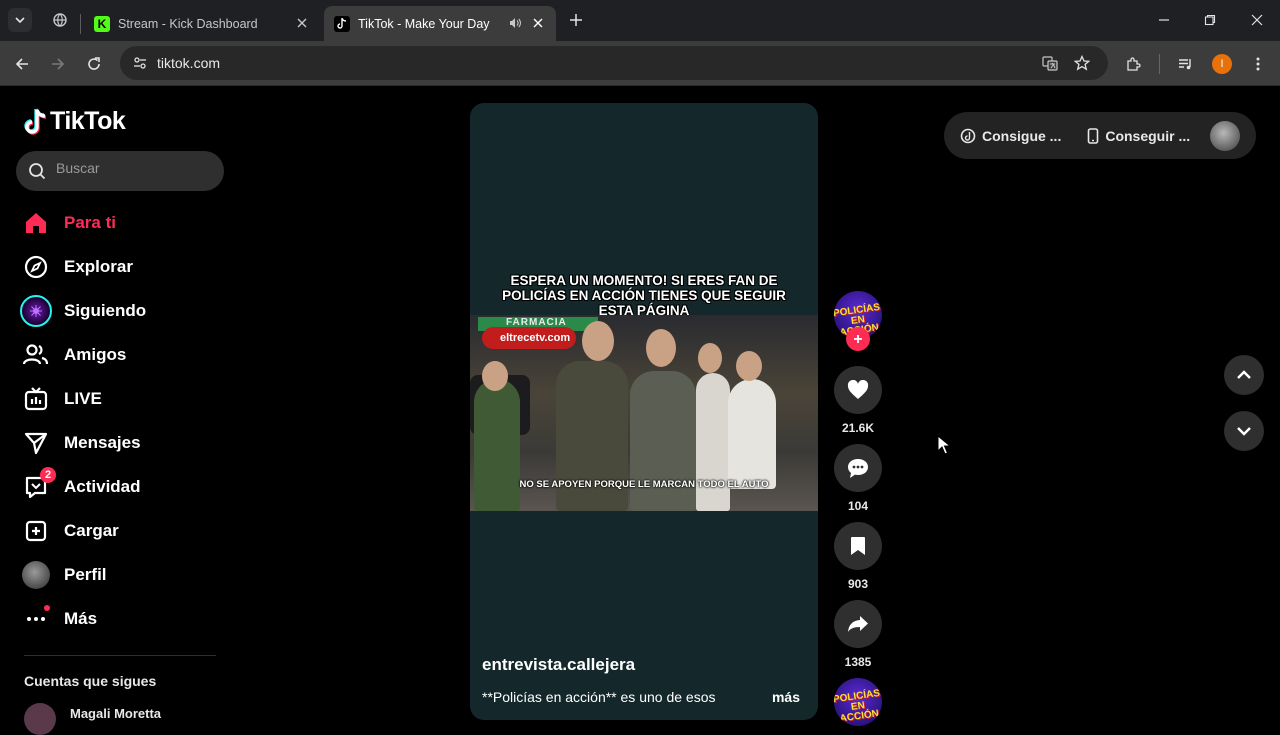 The height and width of the screenshot is (735, 1280). I want to click on translate-icon, so click(1050, 63).